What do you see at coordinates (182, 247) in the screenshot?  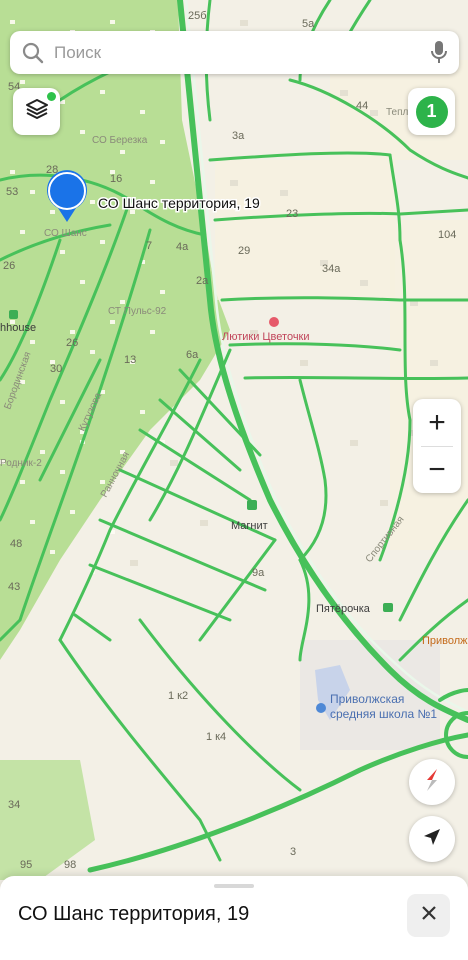 I see `addr-4a: 4а` at bounding box center [182, 247].